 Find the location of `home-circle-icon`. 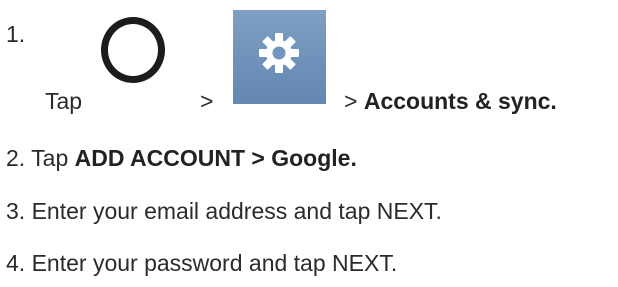

home-circle-icon is located at coordinates (133, 50).